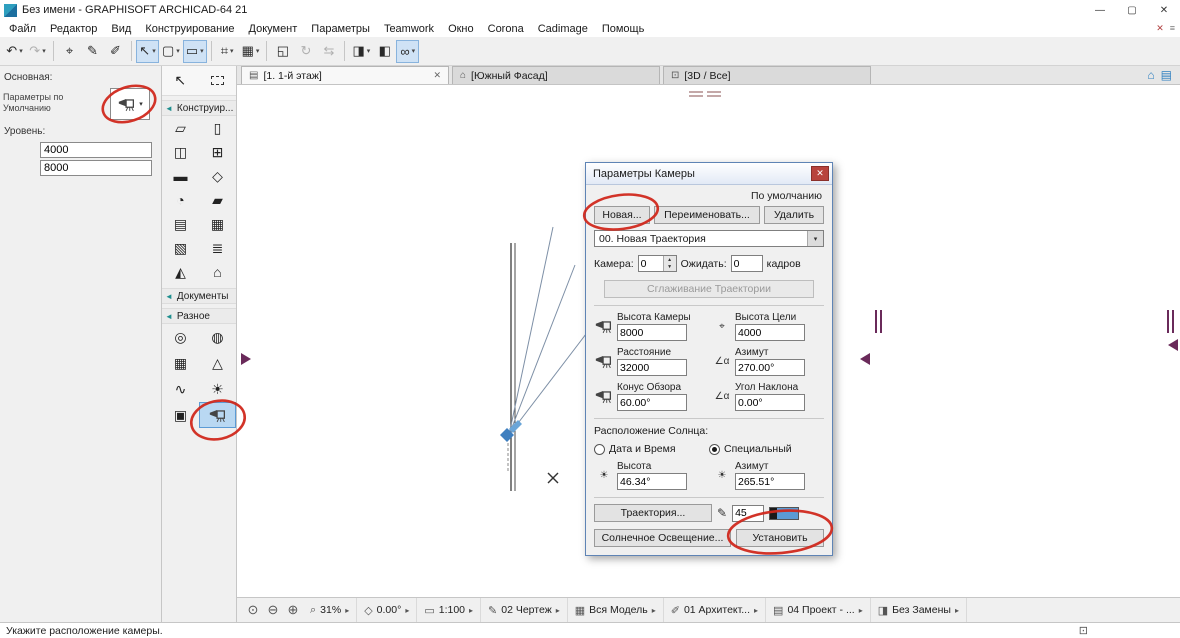  Describe the element at coordinates (1172, 28) in the screenshot. I see `document-menu-icon: ≡` at that location.